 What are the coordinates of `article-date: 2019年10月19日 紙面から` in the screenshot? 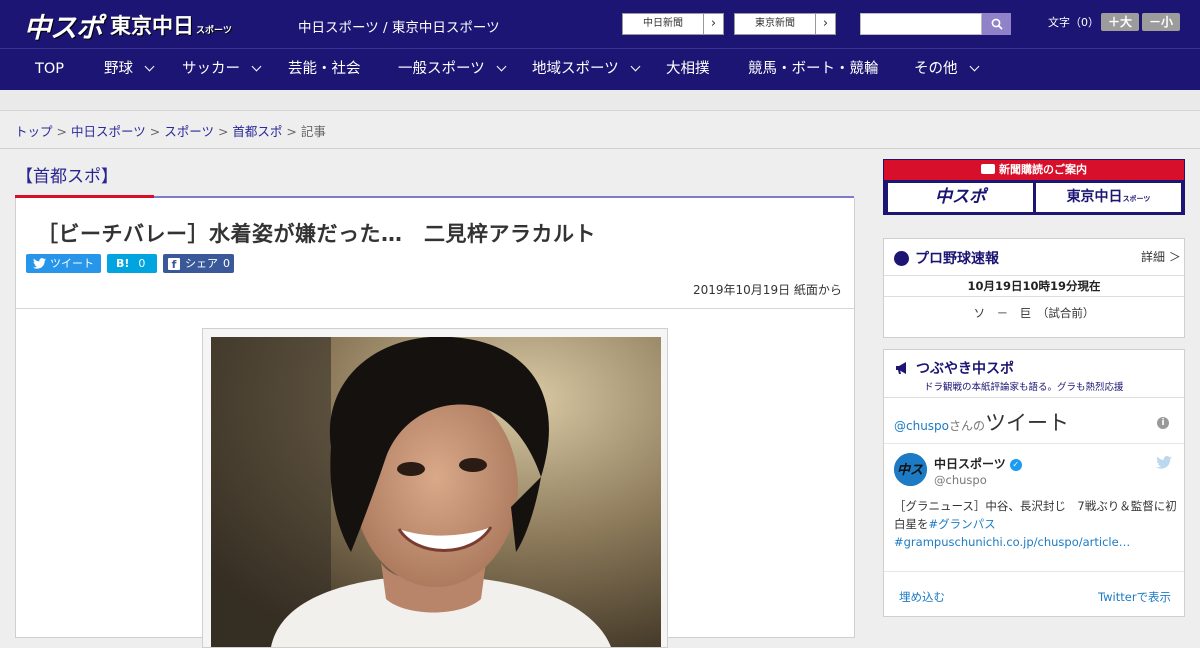 It's located at (767, 290).